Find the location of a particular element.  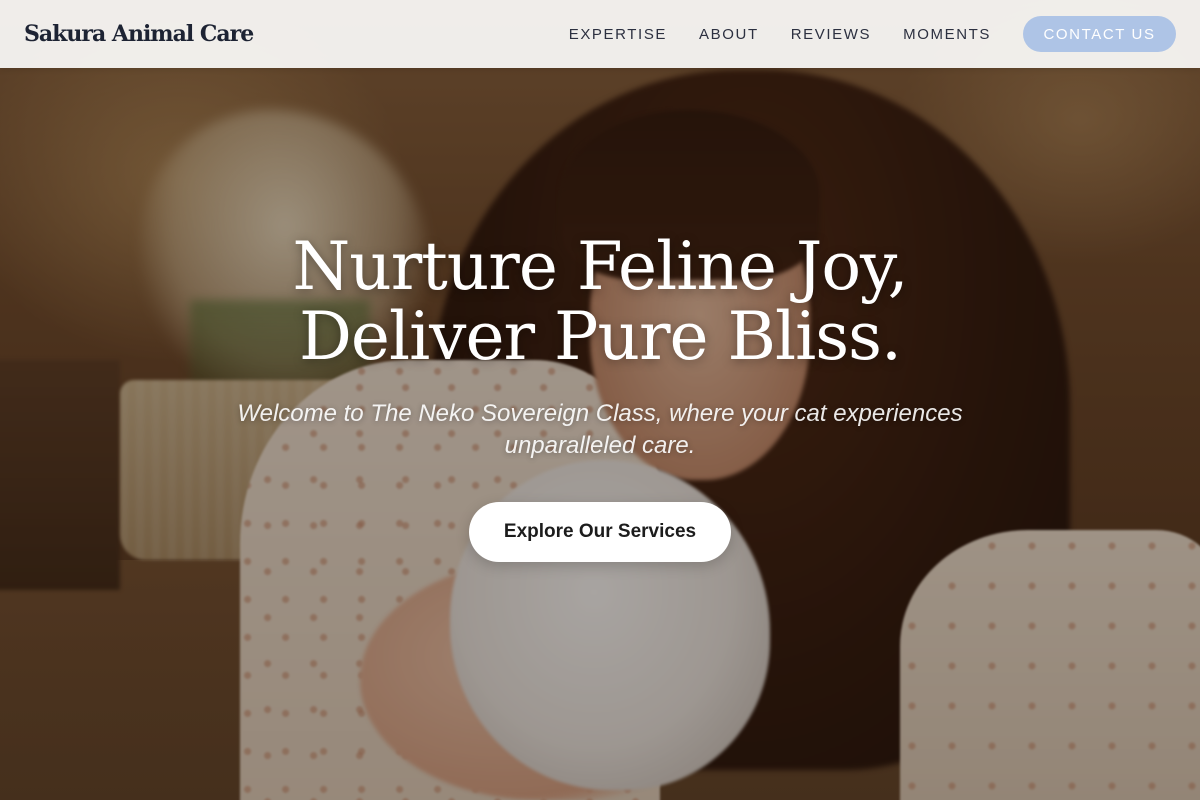

hero-title-line-1: Nurture Feline Joy, is located at coordinates (600, 266).